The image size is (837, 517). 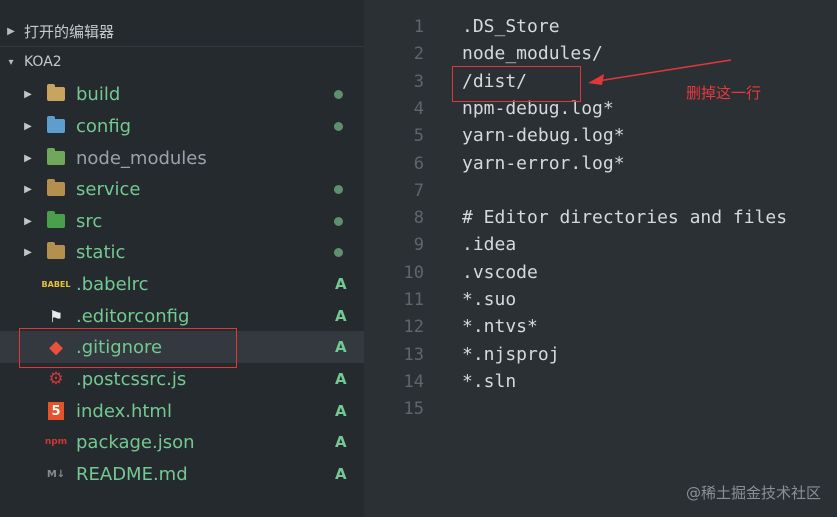 I want to click on folder-item: ▶ build, so click(x=182, y=94).